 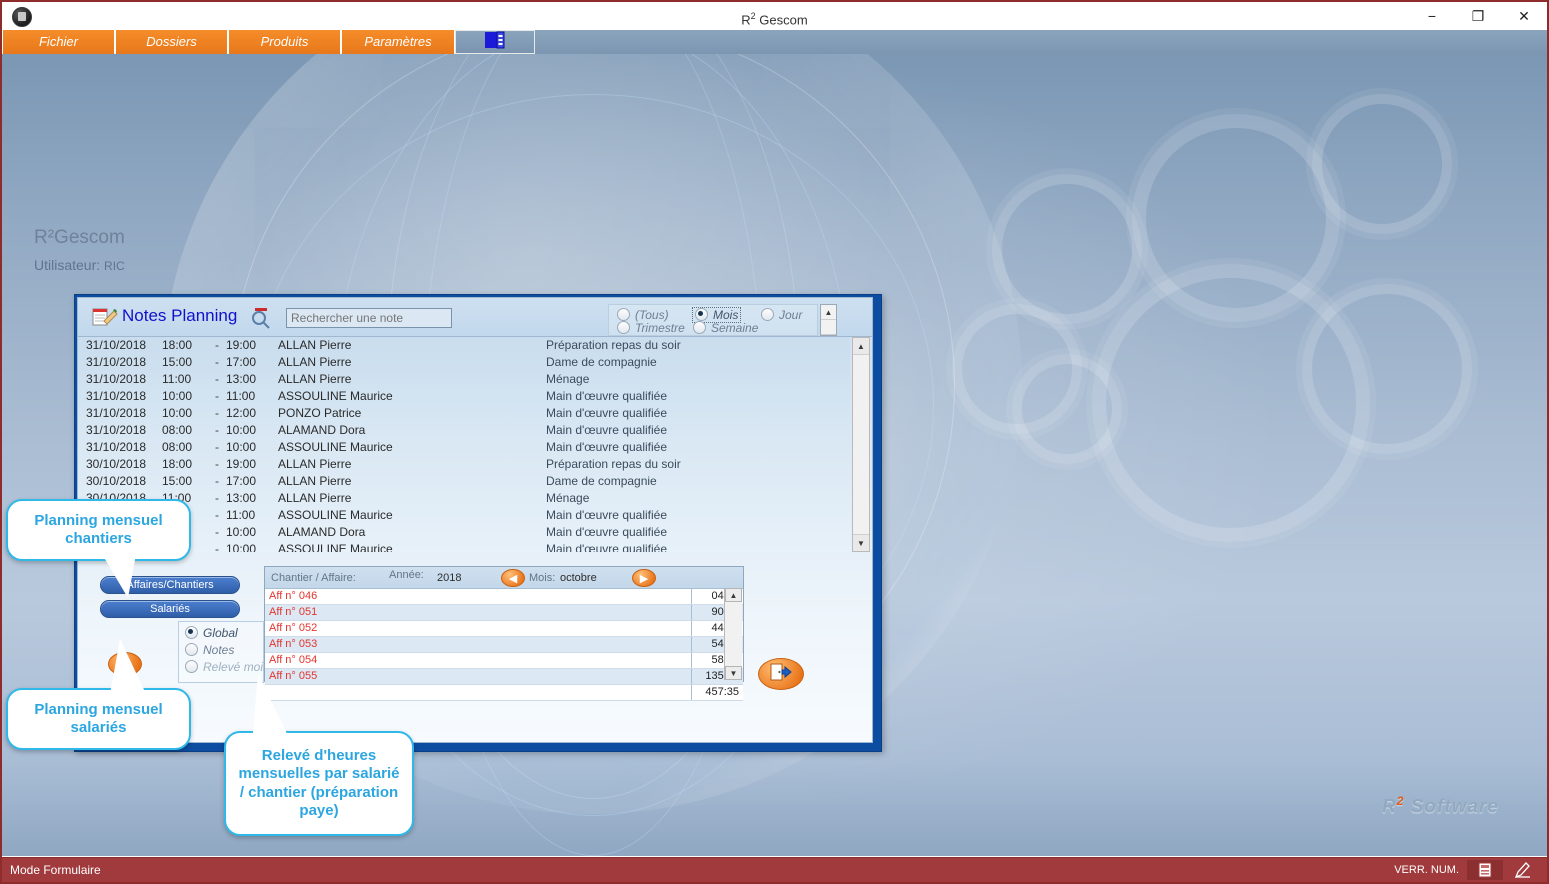 I want to click on notes-list-scrollbar: ▲ ▼, so click(x=861, y=444).